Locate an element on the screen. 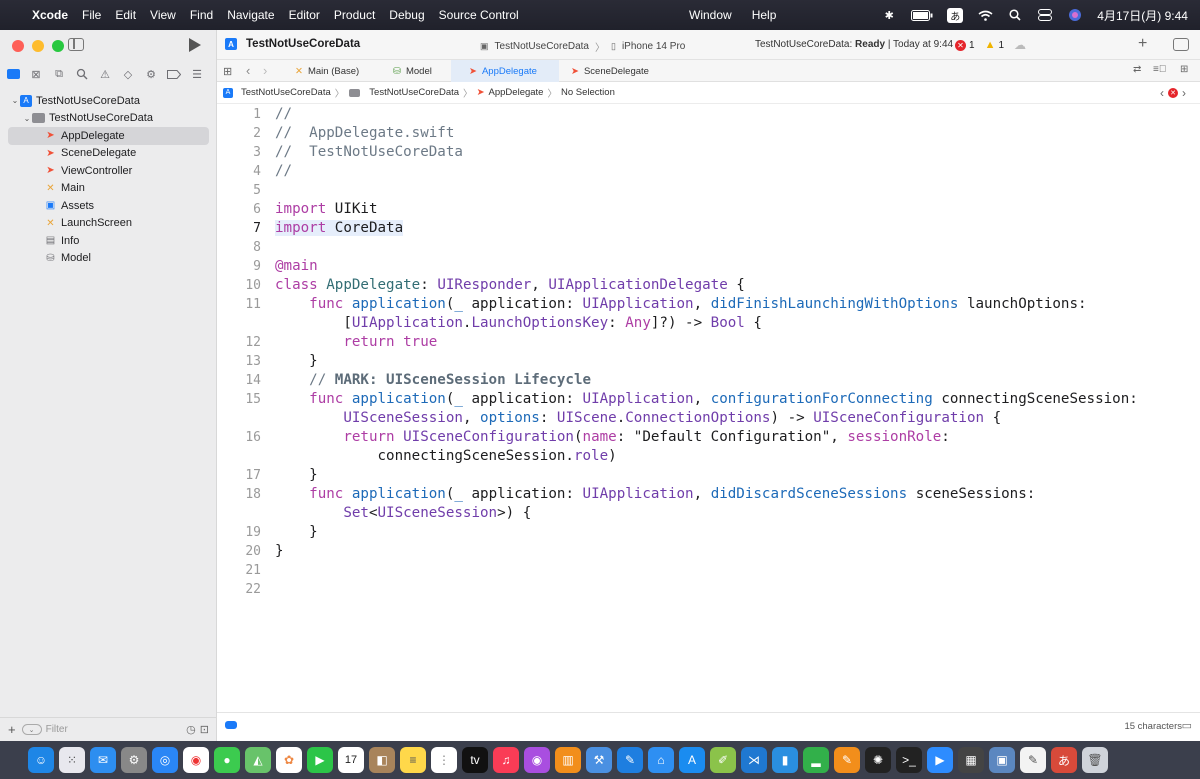 This screenshot has height=779, width=1200. menu-view: View is located at coordinates (163, 15).